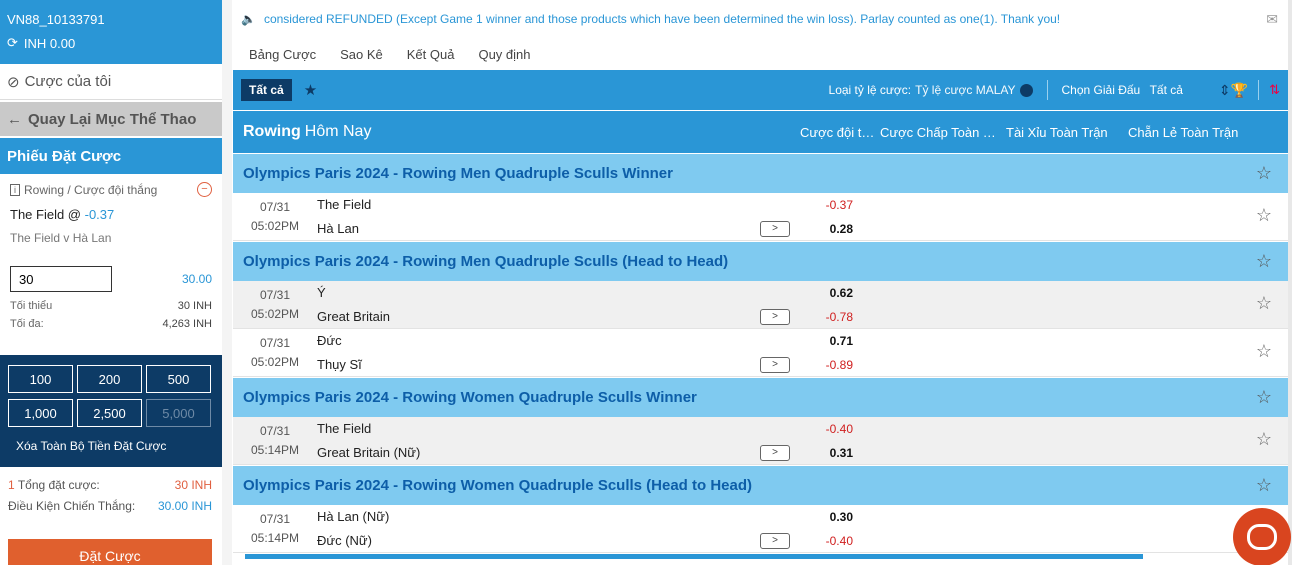  Describe the element at coordinates (178, 413) in the screenshot. I see `chip-5000: 5,000` at that location.